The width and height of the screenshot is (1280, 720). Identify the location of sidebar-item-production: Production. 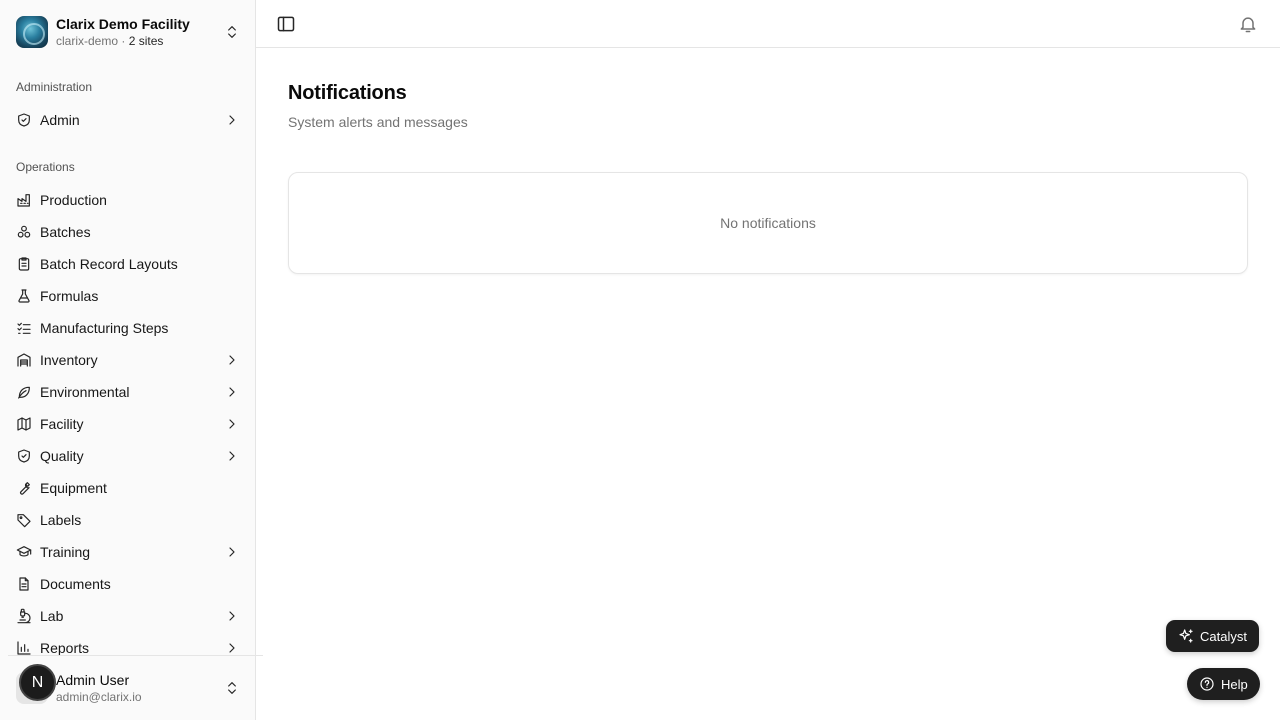
(128, 200).